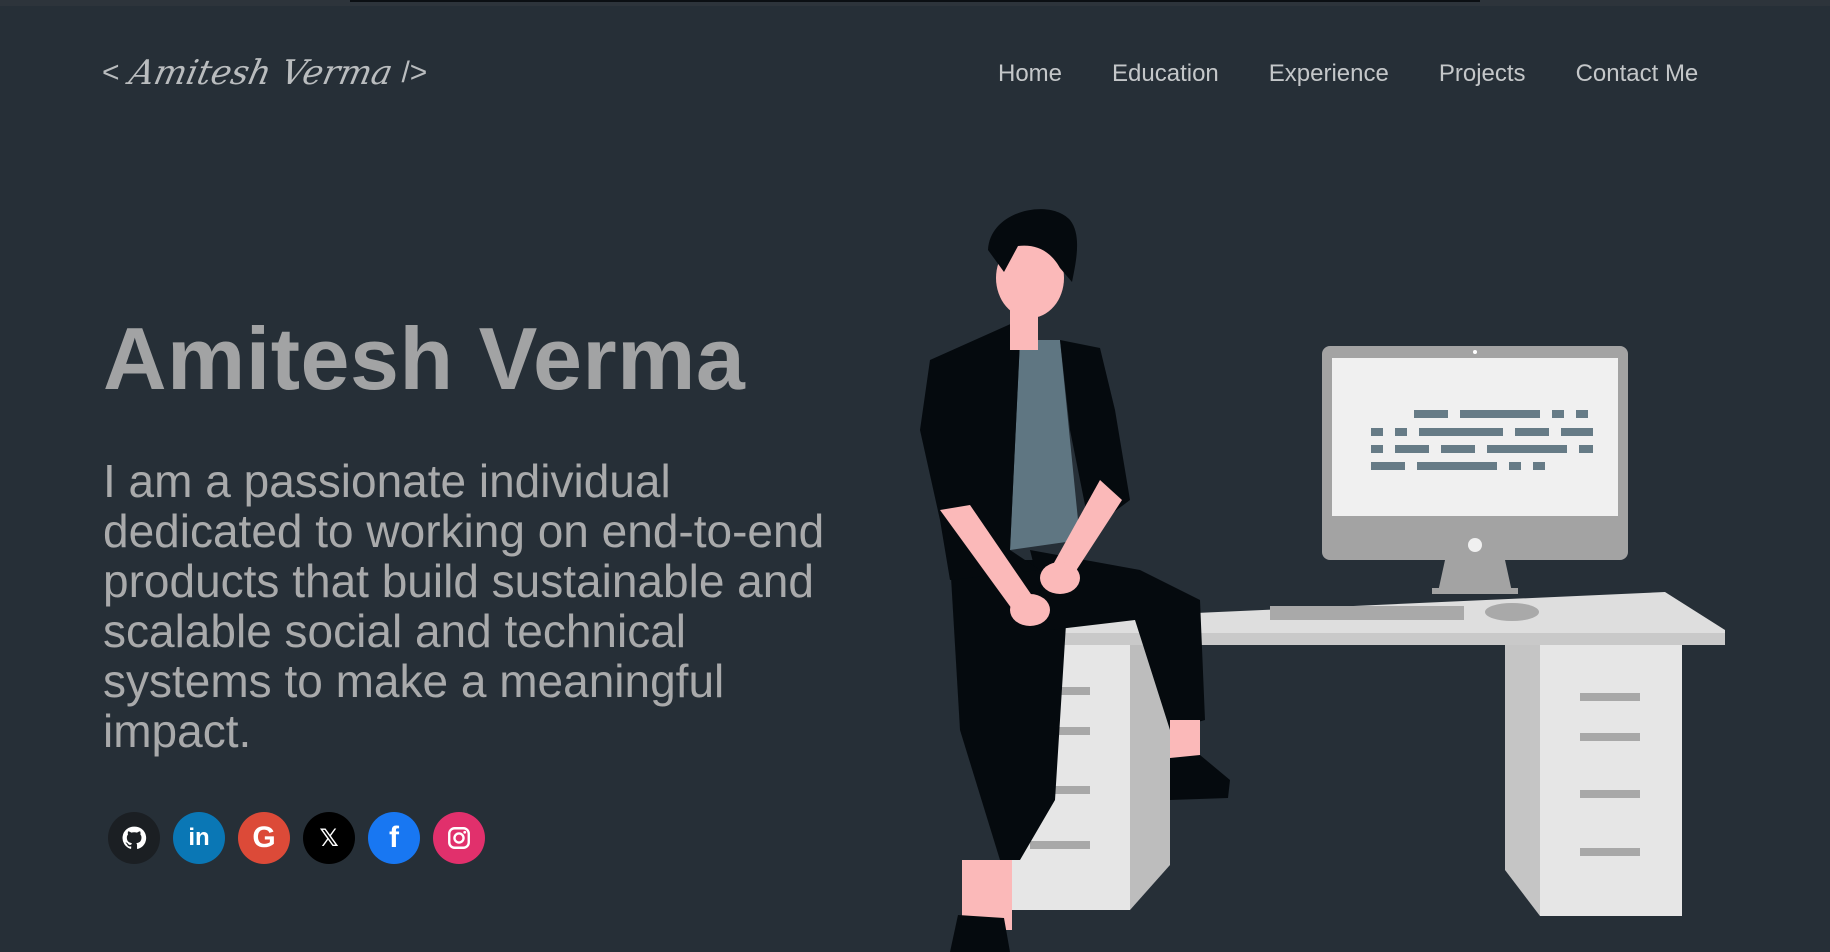  I want to click on top-divider, so click(915, 1).